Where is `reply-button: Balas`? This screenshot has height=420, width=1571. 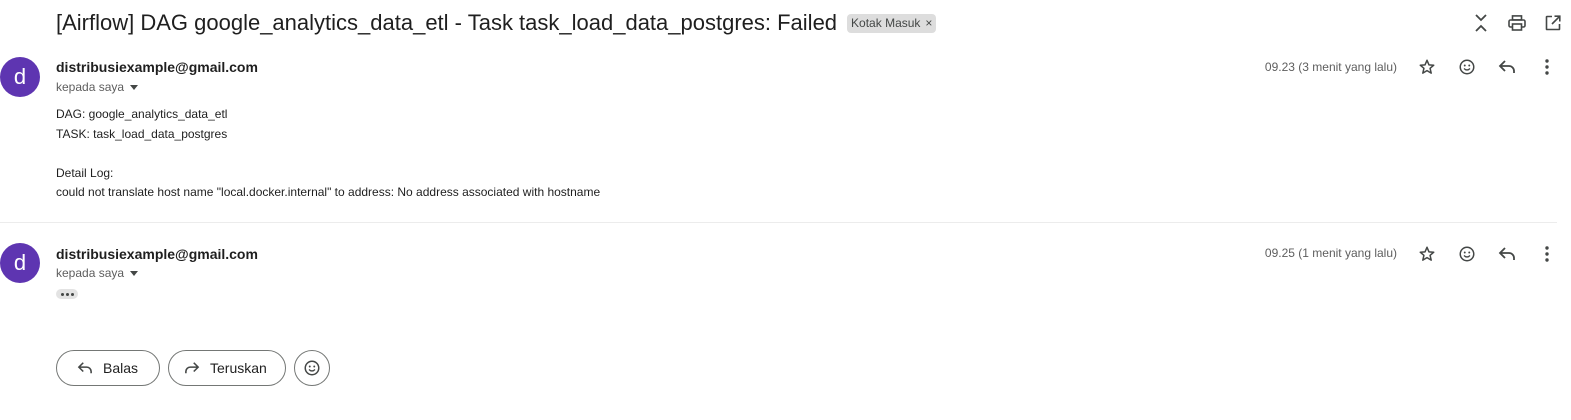
reply-button: Balas is located at coordinates (108, 368).